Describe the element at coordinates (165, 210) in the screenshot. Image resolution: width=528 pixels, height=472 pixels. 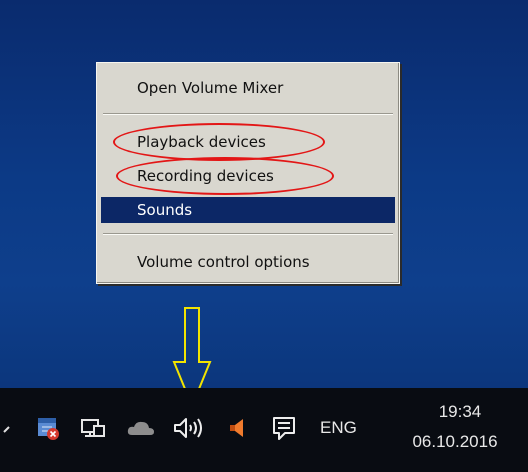
I see `menu-item-label: Sounds` at that location.